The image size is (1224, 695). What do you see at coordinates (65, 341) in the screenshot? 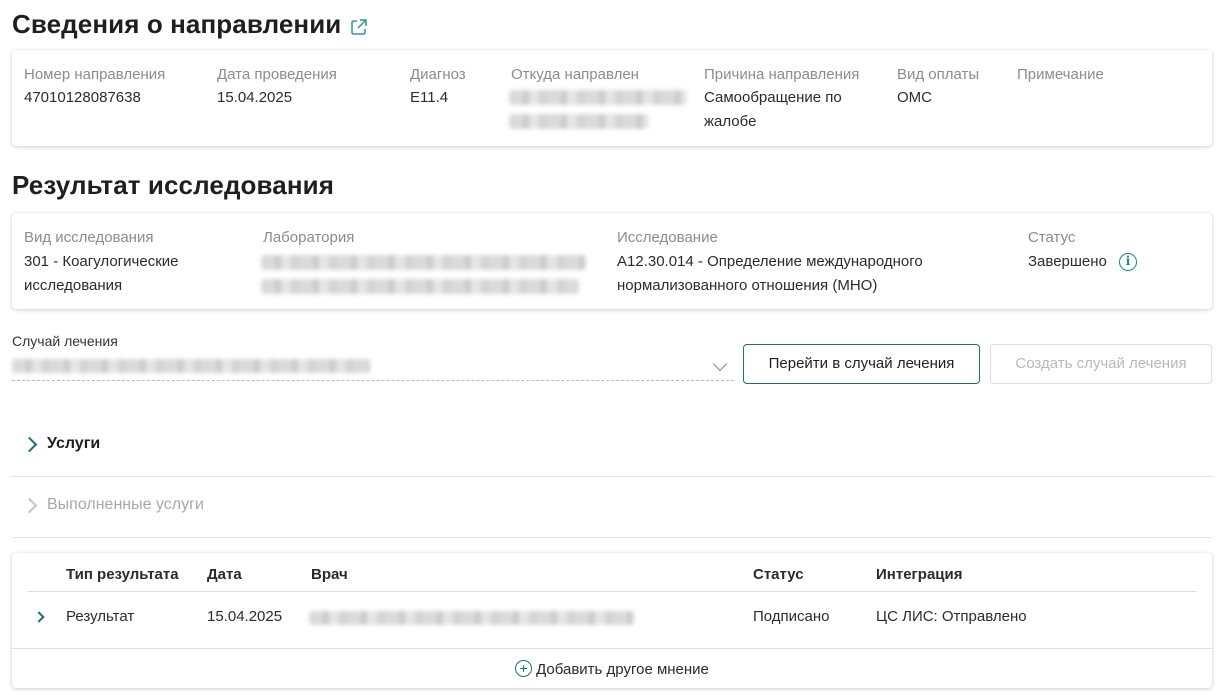
I see `case-label: Случай лечения` at bounding box center [65, 341].